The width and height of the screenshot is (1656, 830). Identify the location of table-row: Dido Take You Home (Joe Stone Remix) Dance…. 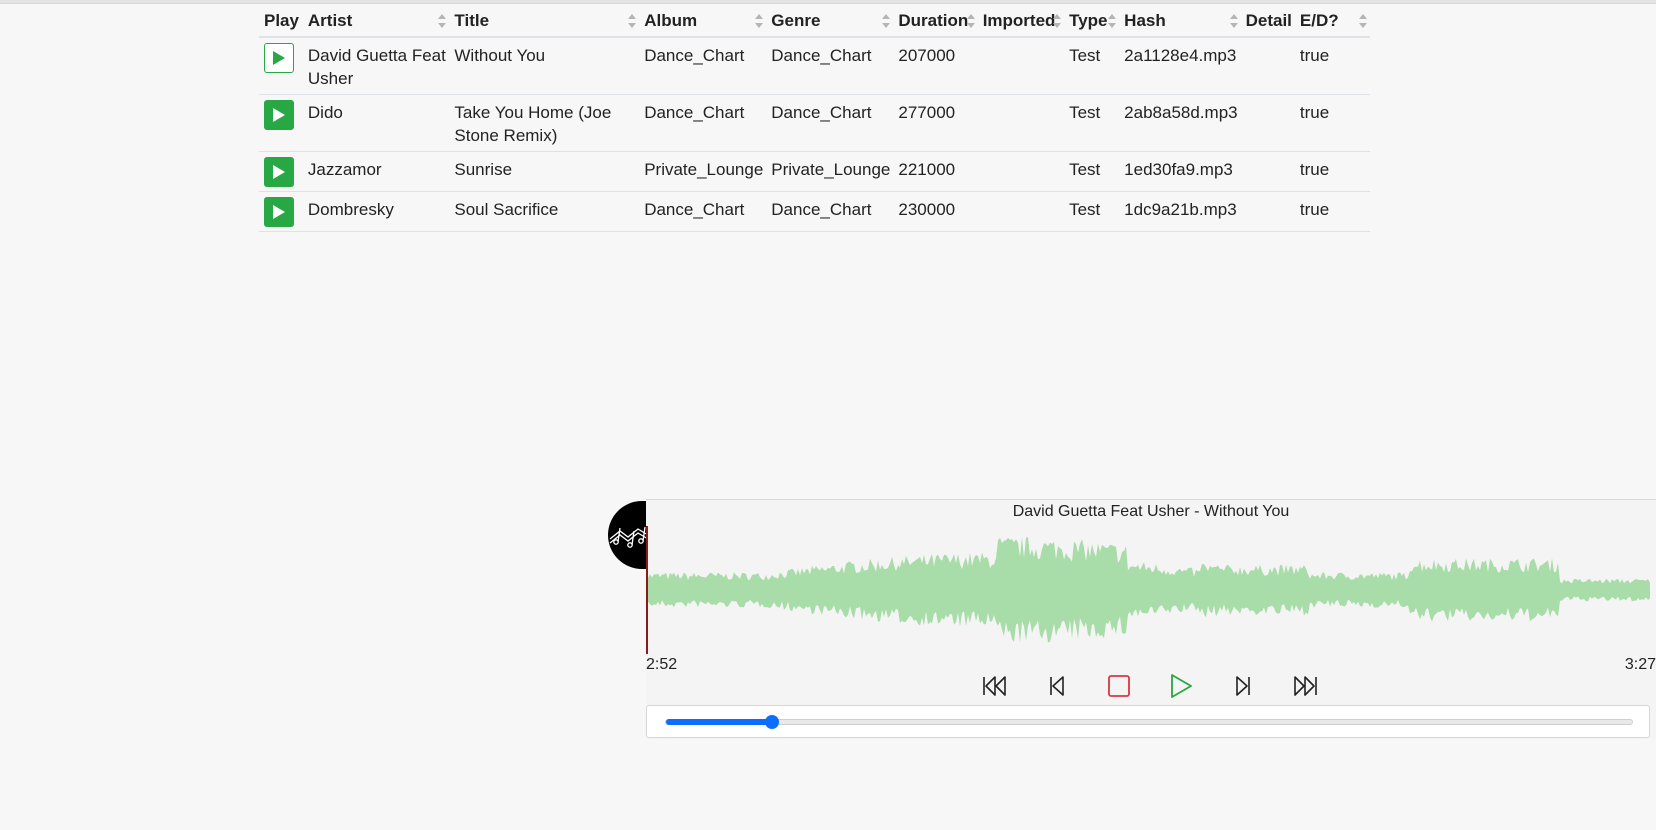
(814, 123).